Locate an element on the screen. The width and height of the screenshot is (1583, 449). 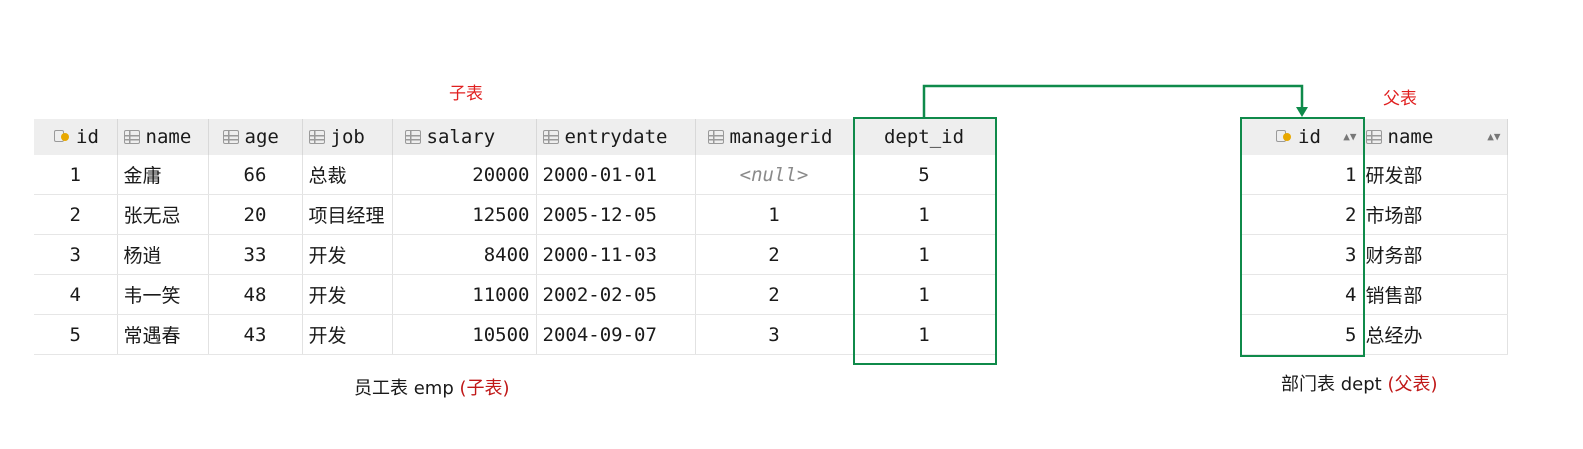
emp-col-managerid: managerid is located at coordinates (774, 137).